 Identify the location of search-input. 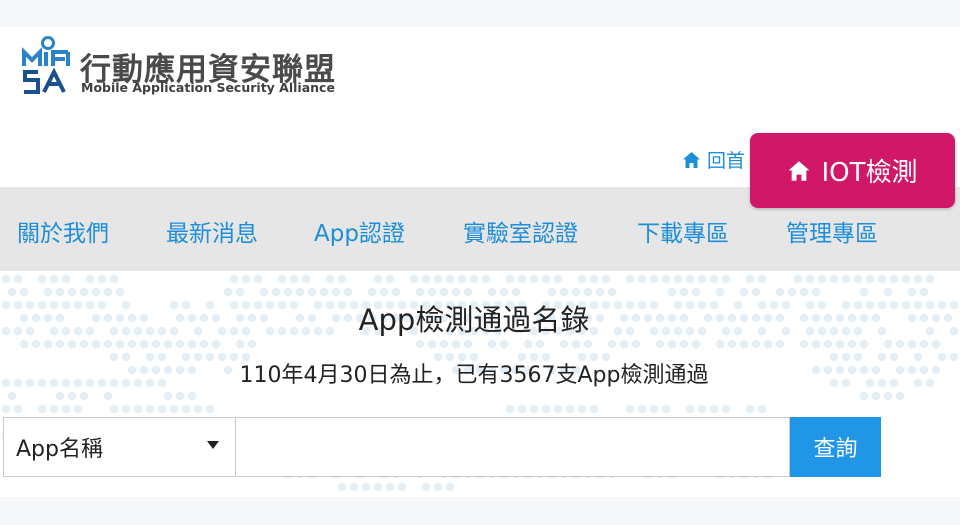
(513, 447).